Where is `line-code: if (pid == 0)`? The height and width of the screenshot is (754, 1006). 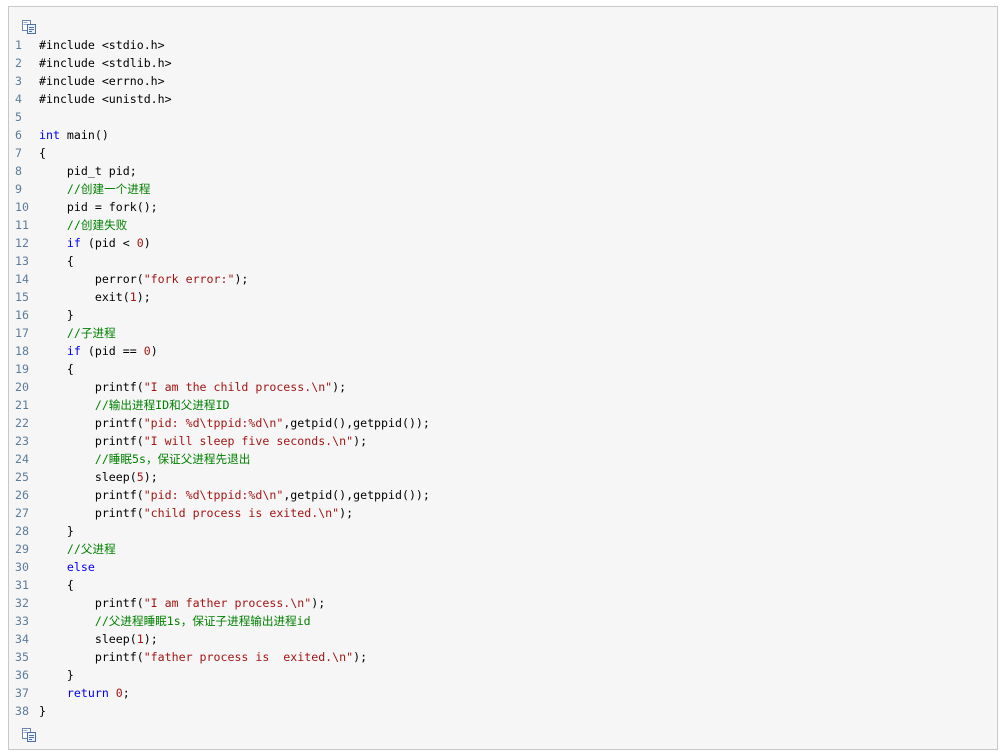
line-code: if (pid == 0) is located at coordinates (98, 351).